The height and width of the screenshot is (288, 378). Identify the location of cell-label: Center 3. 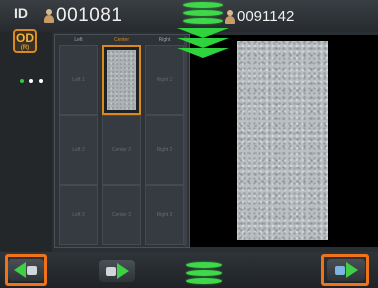
(121, 215).